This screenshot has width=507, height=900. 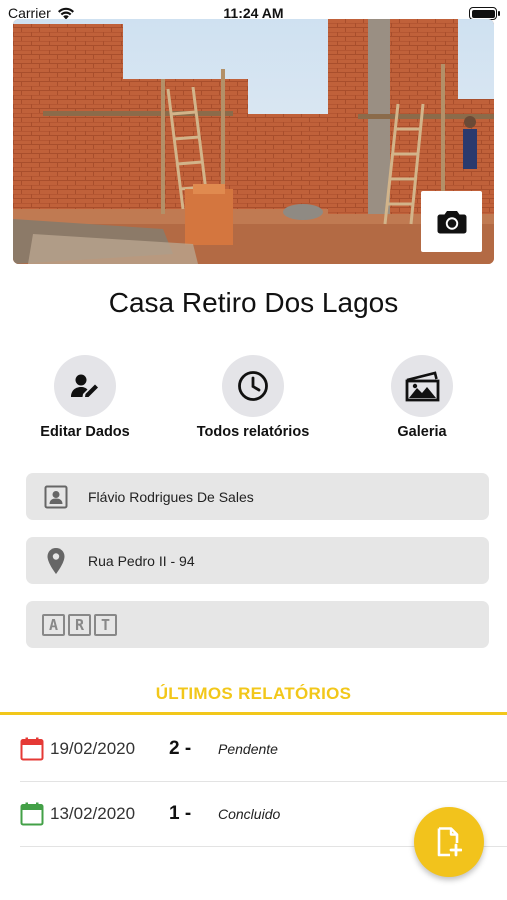 I want to click on gallery-button: Galeria, so click(x=422, y=397).